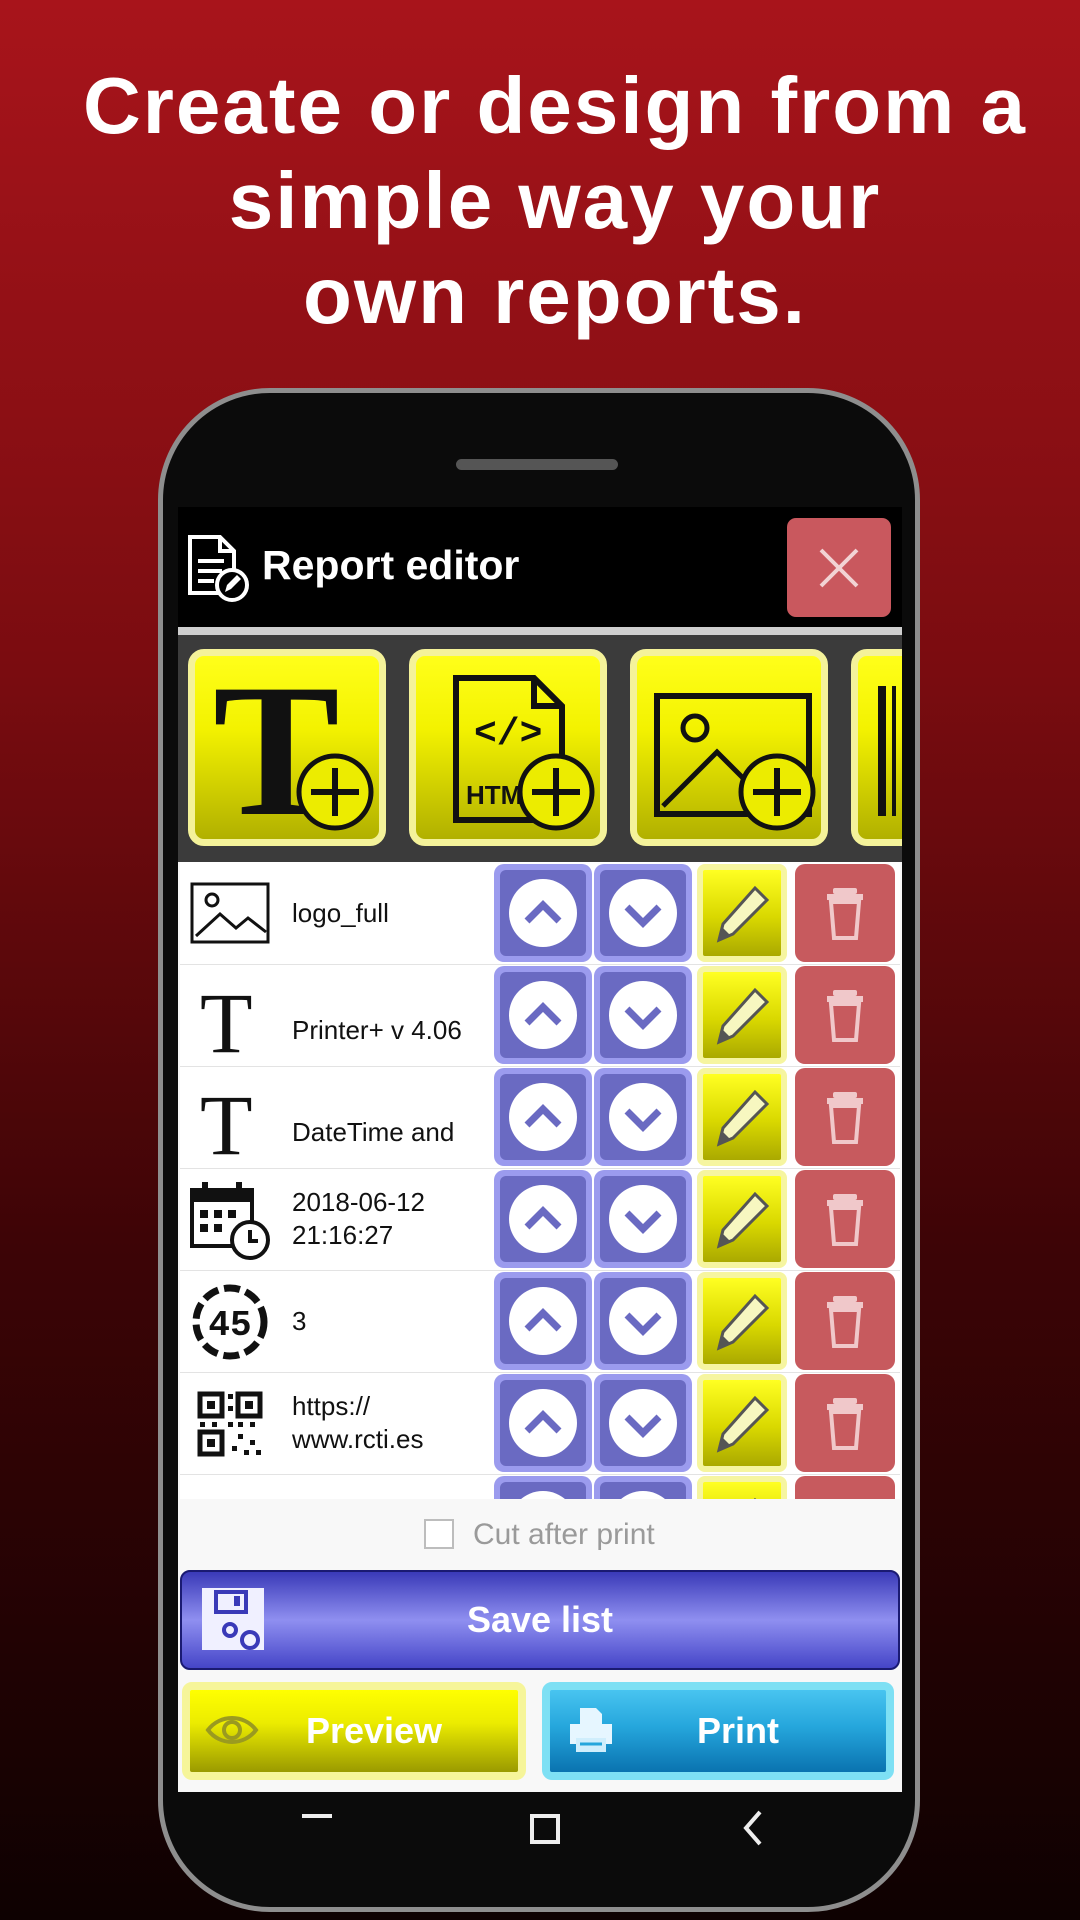  I want to click on headline-line-2: simple way your, so click(555, 200).